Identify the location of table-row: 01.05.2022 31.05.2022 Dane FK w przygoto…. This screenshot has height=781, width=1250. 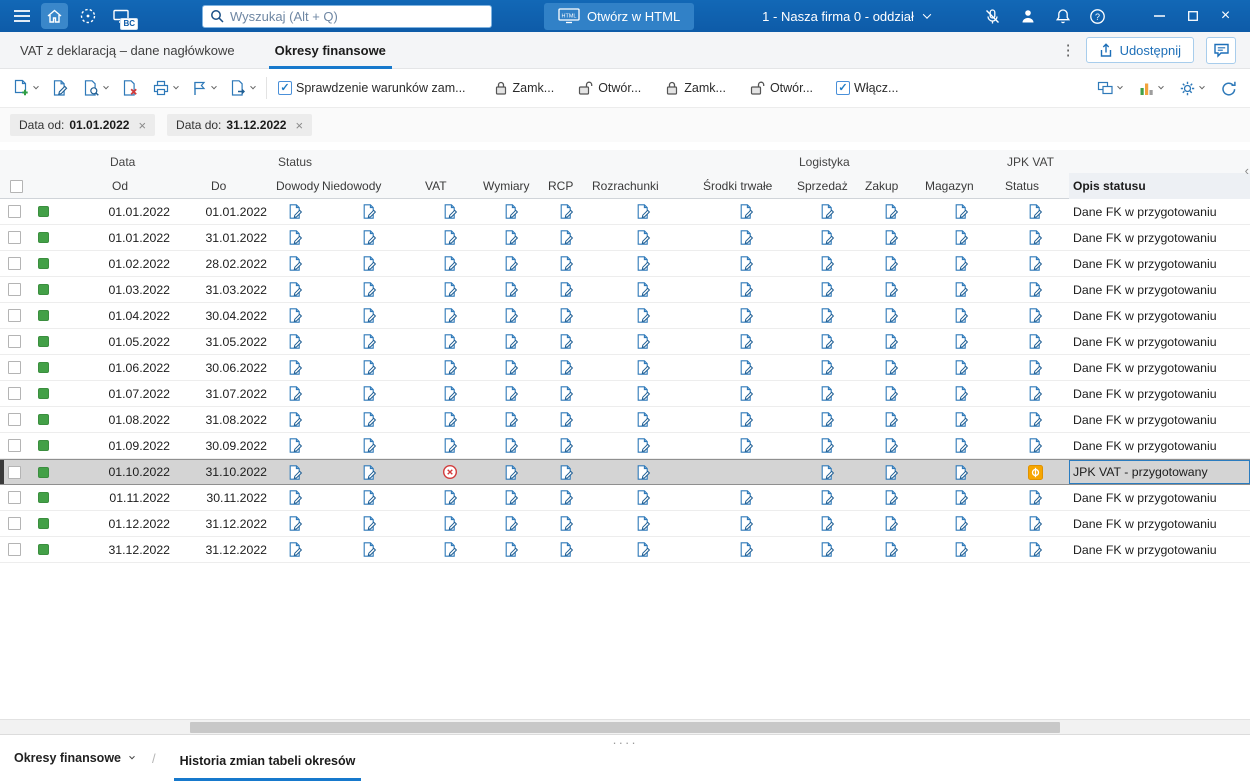
(625, 342).